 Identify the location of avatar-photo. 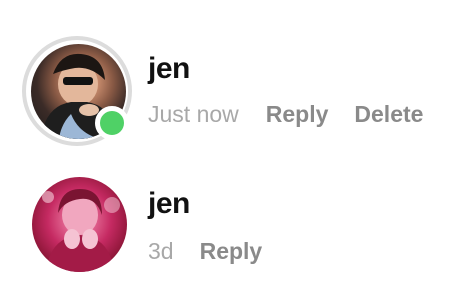
(81, 230).